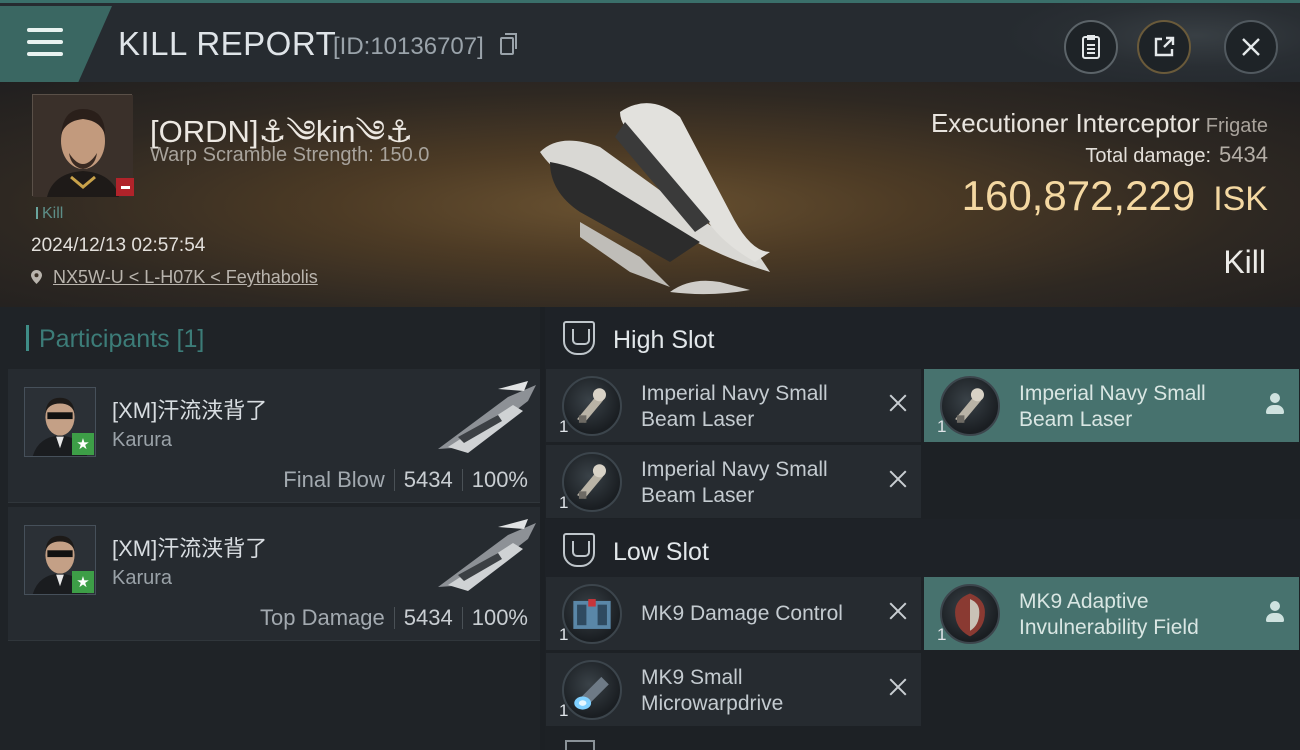  I want to click on module-item: 1 MK9 Damage Control, so click(733, 613).